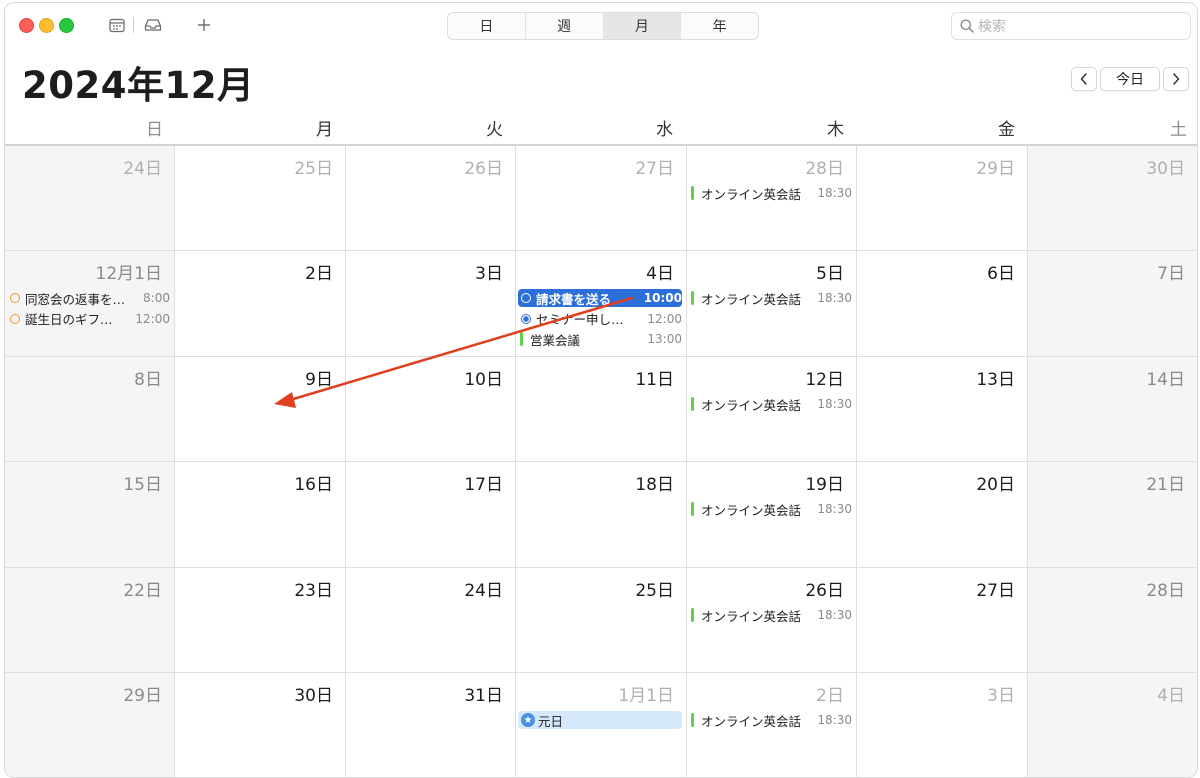 The image size is (1200, 778). Describe the element at coordinates (1071, 26) in the screenshot. I see `search-field: 検索` at that location.